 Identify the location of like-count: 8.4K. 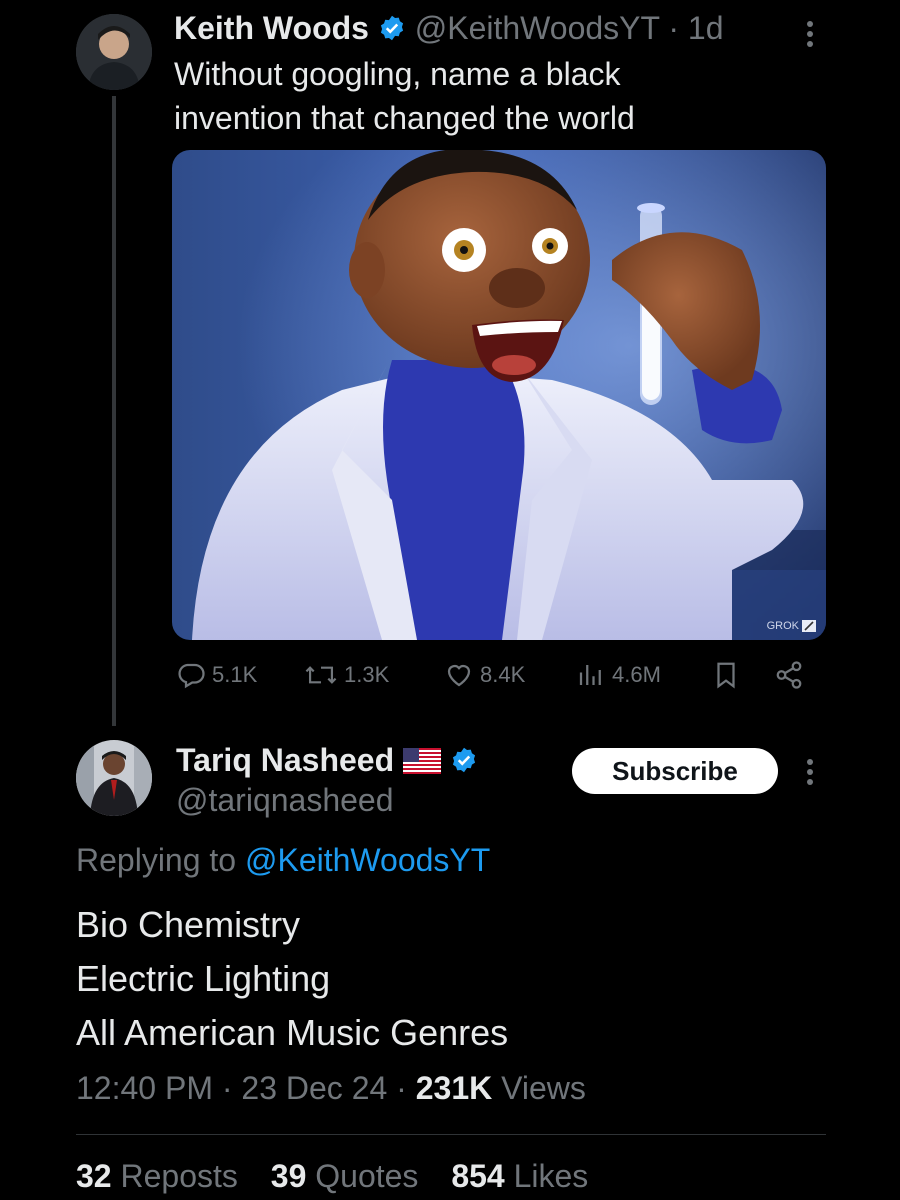
(503, 674).